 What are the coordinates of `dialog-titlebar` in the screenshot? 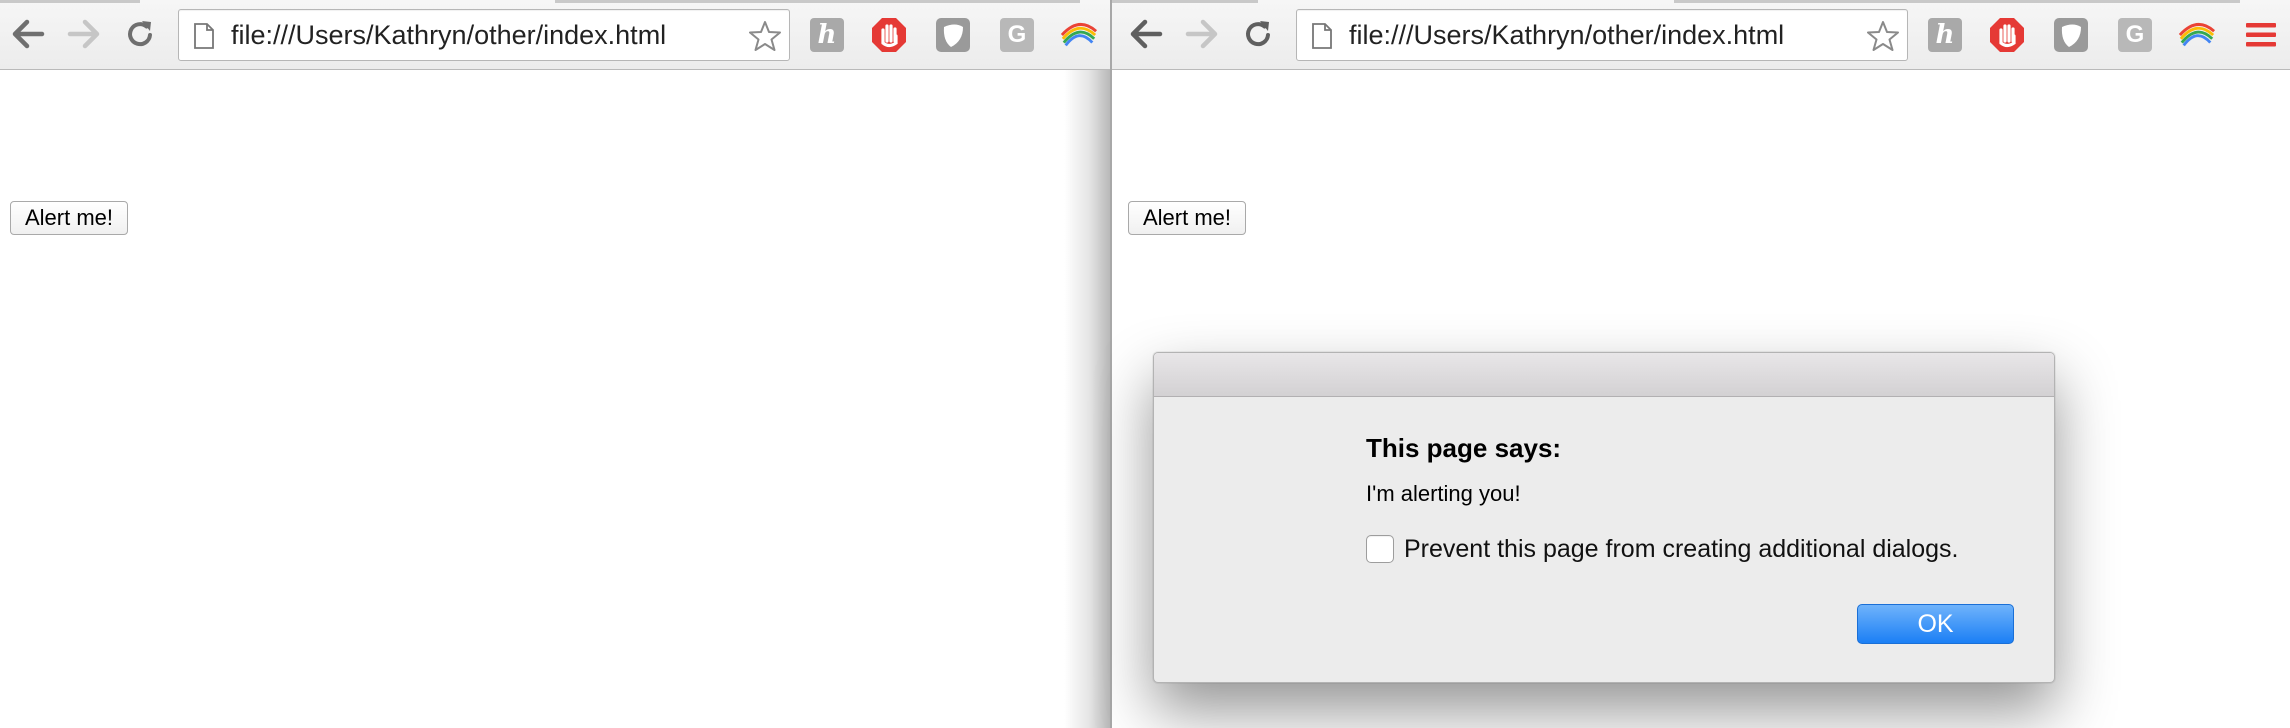 It's located at (1604, 375).